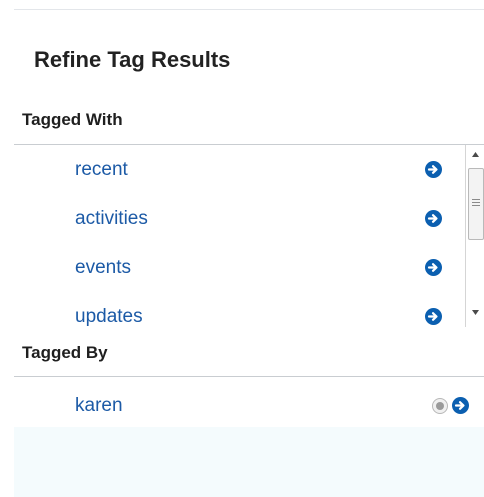  Describe the element at coordinates (103, 268) in the screenshot. I see `tag-link-events: events` at that location.